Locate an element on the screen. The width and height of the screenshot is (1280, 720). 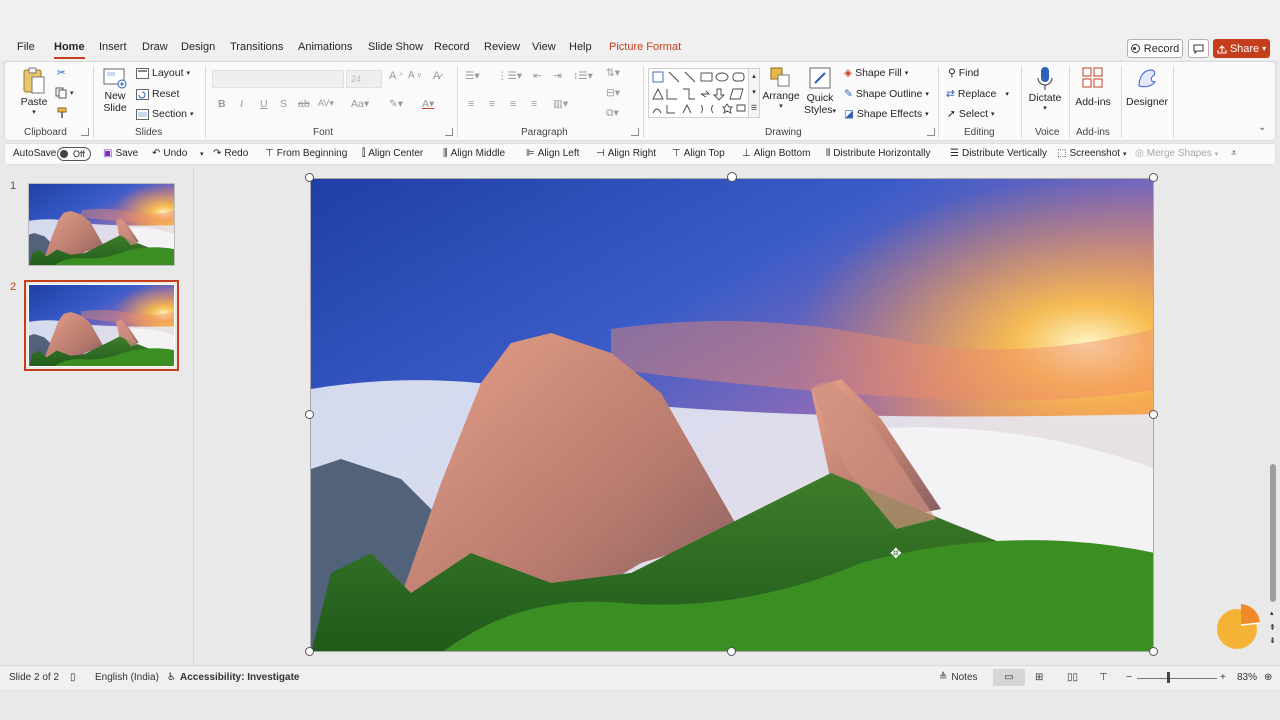
select-button: ➚ Select ▾ is located at coordinates (971, 114).